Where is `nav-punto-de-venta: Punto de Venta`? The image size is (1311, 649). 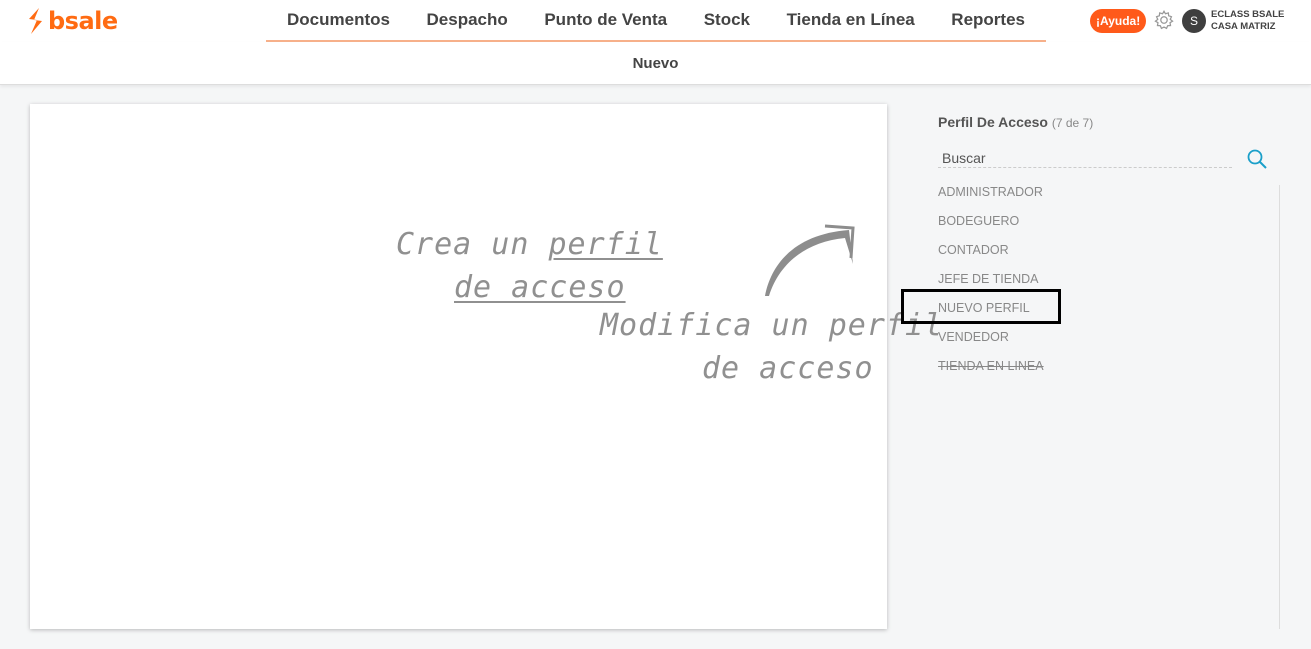
nav-punto-de-venta: Punto de Venta is located at coordinates (605, 20).